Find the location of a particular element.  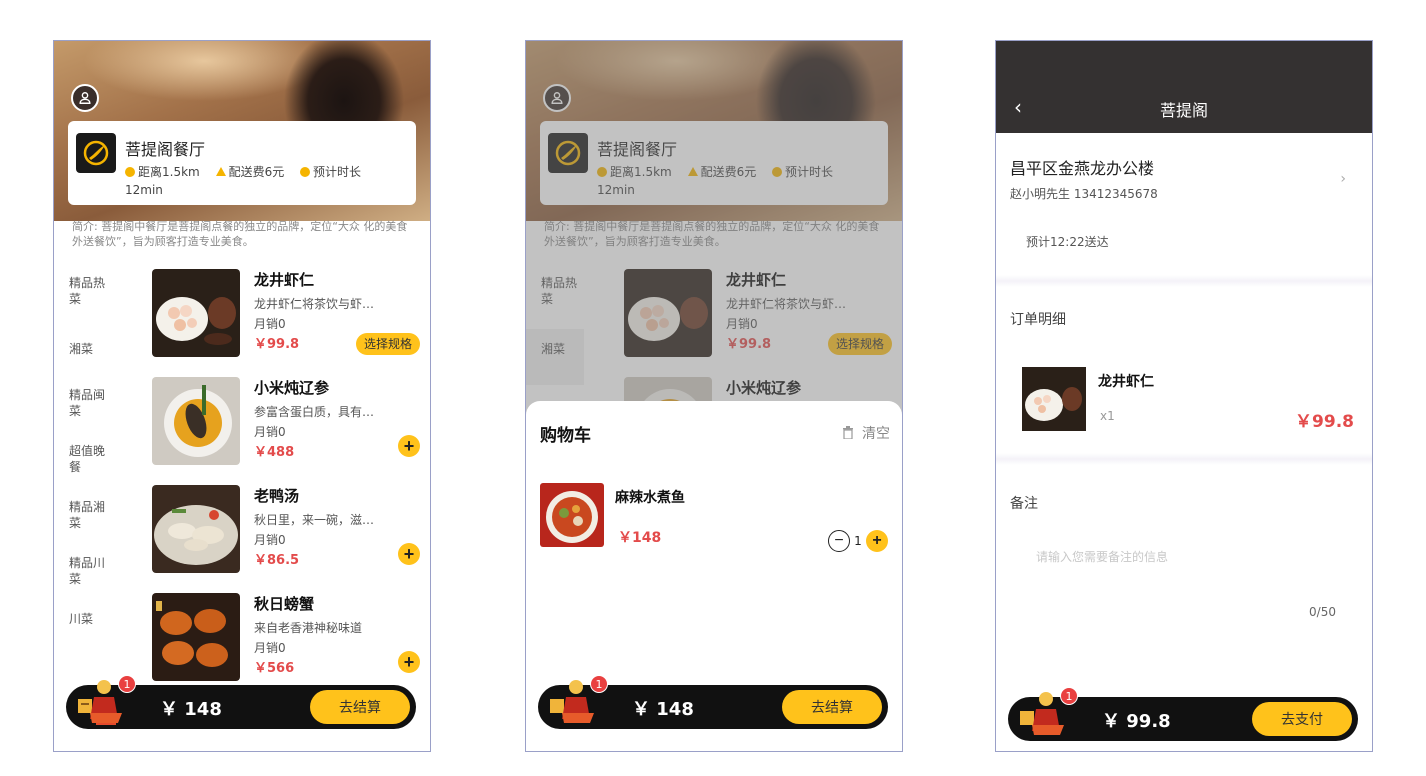

page-title: 菩提阁 is located at coordinates (1183, 110).